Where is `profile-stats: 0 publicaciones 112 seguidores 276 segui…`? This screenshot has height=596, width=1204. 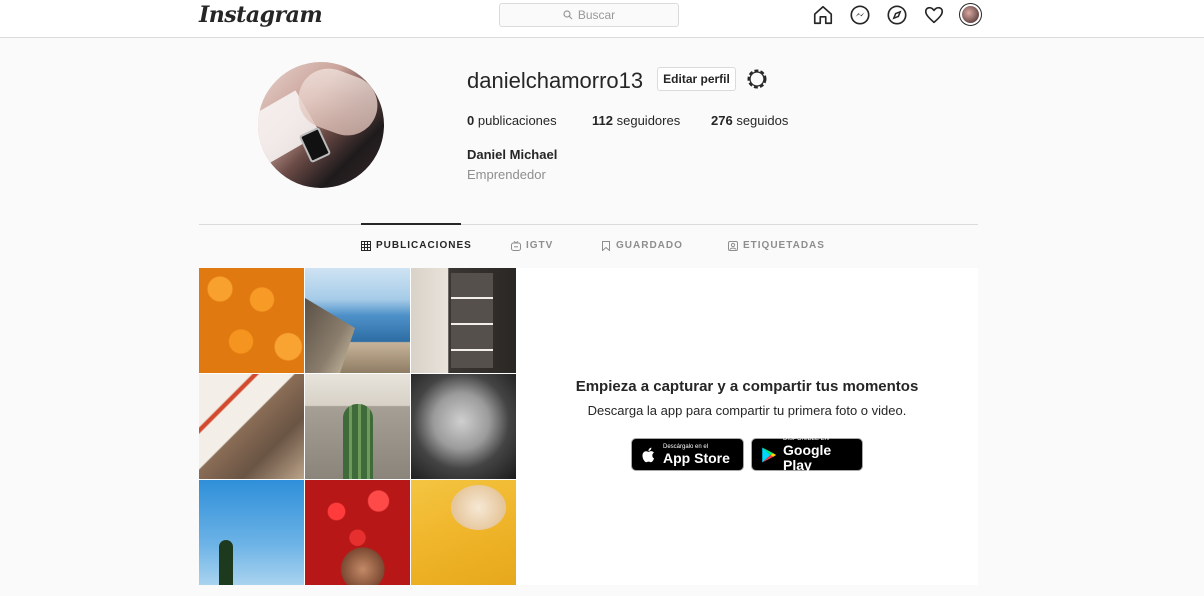
profile-stats: 0 publicaciones 112 seguidores 276 segui… is located at coordinates (627, 120).